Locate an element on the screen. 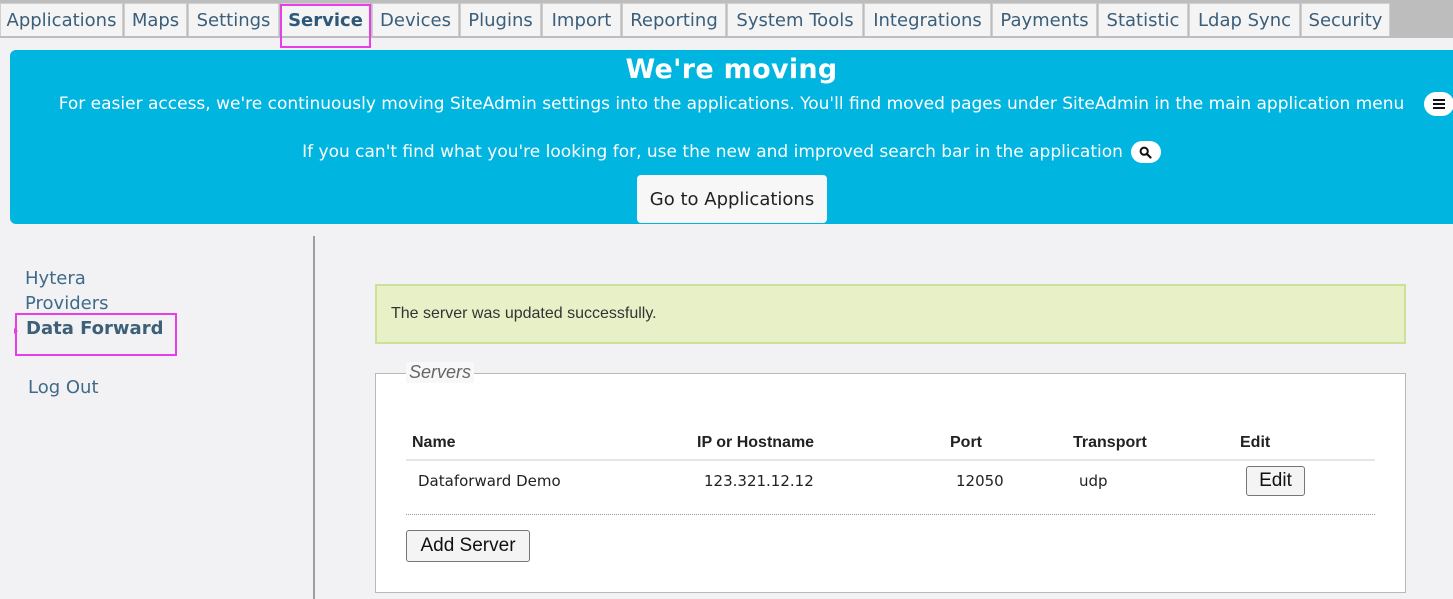 Image resolution: width=1453 pixels, height=599 pixels. tab-payments: Payments is located at coordinates (1044, 19).